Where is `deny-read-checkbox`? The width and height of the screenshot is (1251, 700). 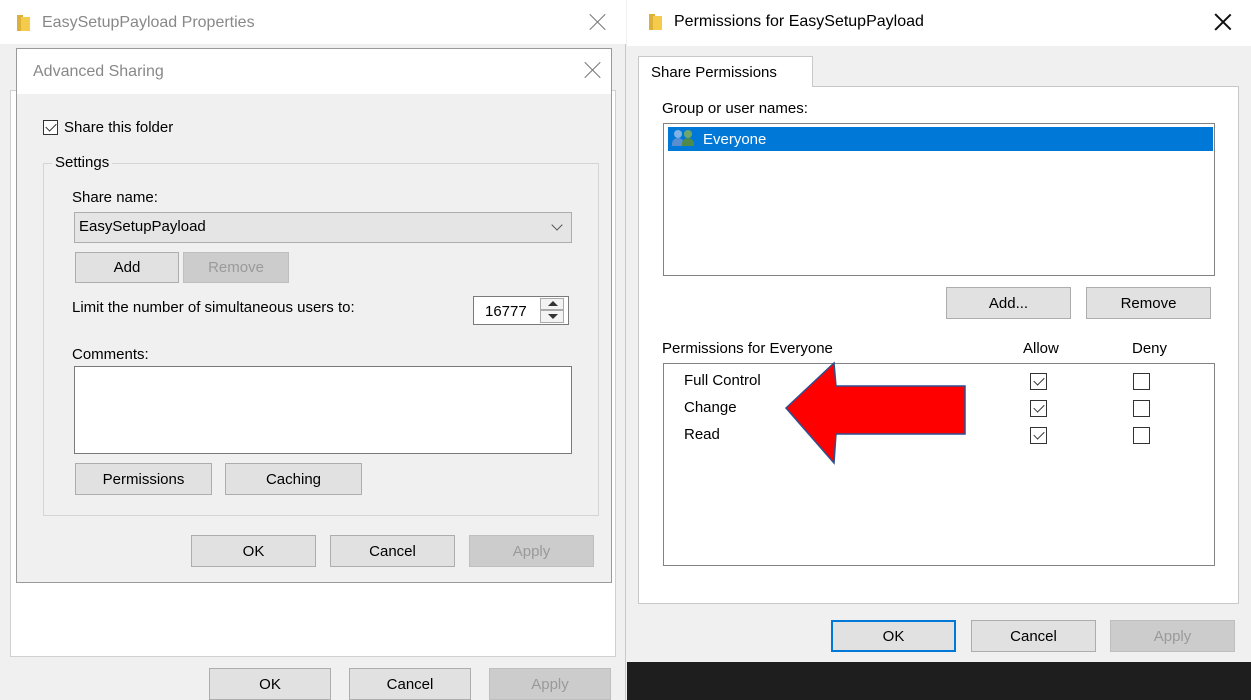 deny-read-checkbox is located at coordinates (1141, 435).